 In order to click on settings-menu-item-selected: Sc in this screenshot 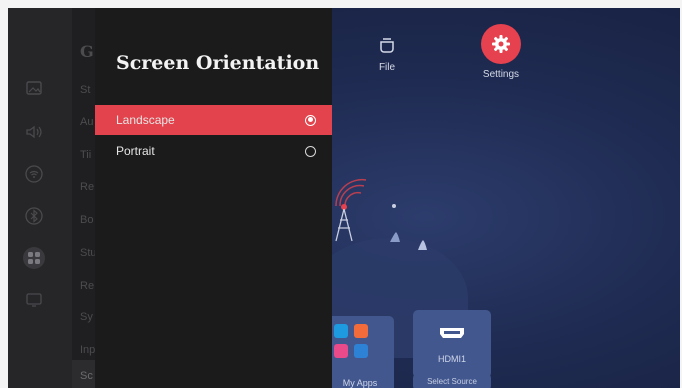, I will do `click(86, 376)`.